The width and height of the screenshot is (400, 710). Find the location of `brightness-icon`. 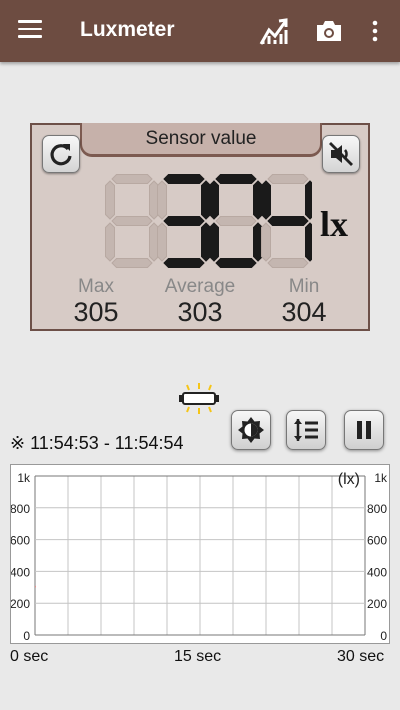

brightness-icon is located at coordinates (251, 430).